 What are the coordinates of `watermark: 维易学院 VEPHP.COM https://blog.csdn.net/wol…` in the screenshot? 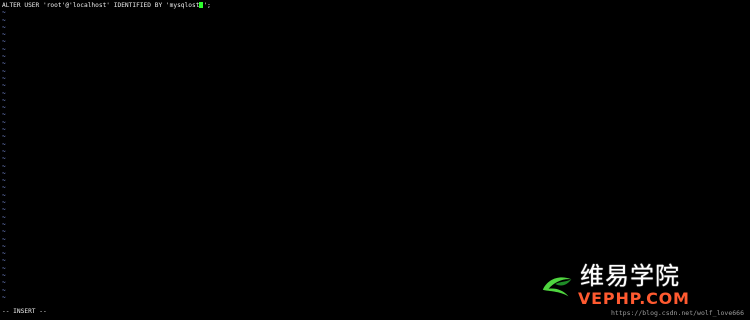 It's located at (642, 289).